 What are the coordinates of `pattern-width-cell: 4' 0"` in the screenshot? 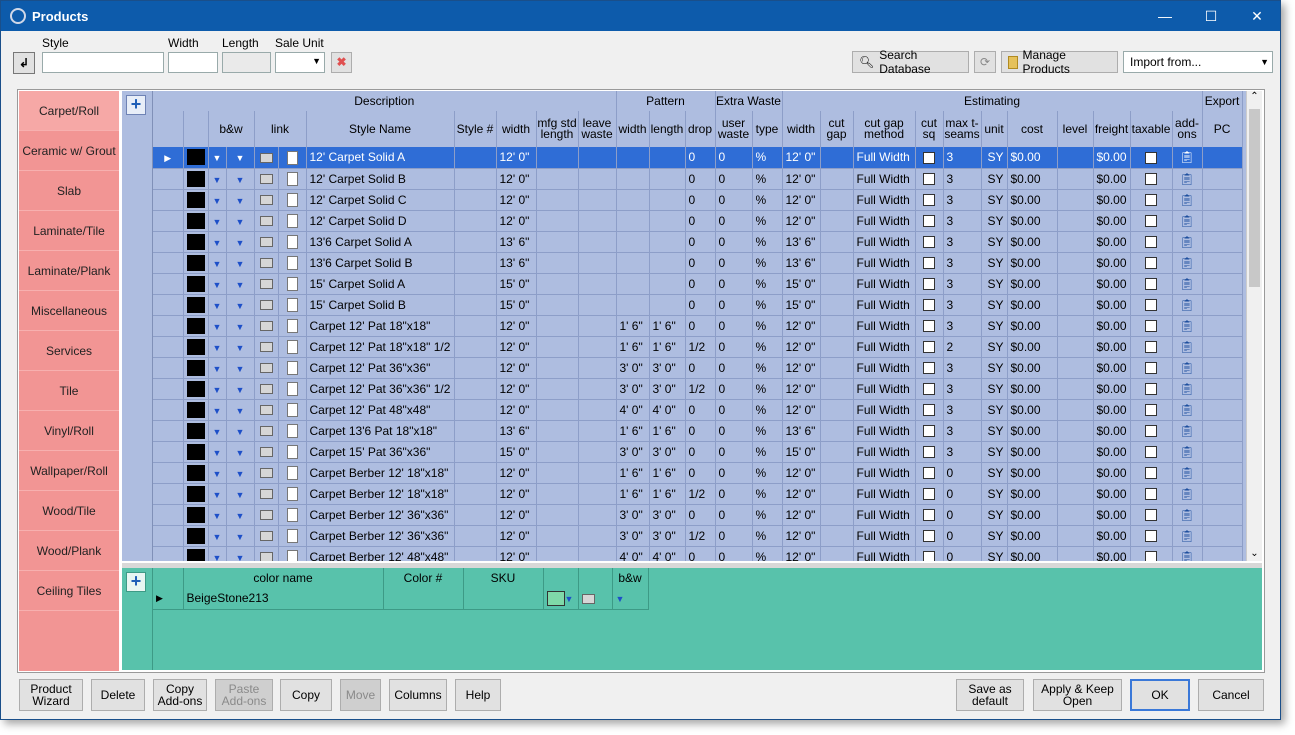 It's located at (633, 553).